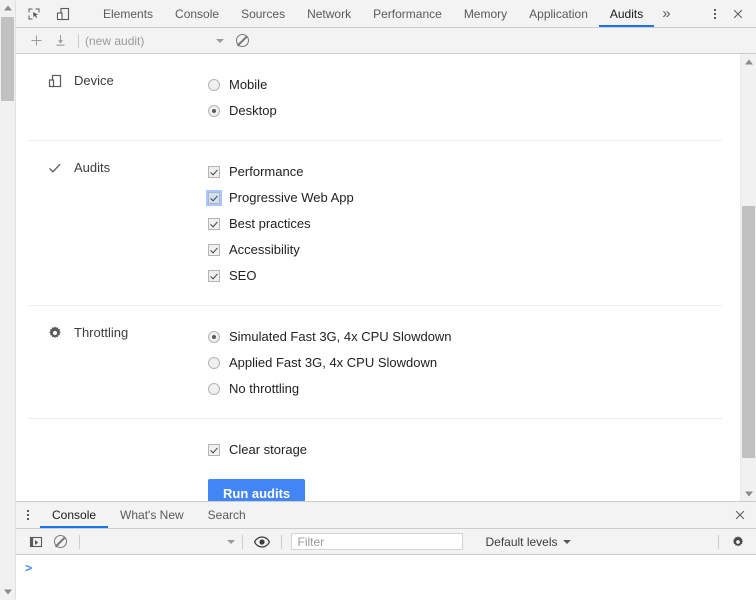  Describe the element at coordinates (465, 111) in the screenshot. I see `radio-device-desktop: Desktop` at that location.